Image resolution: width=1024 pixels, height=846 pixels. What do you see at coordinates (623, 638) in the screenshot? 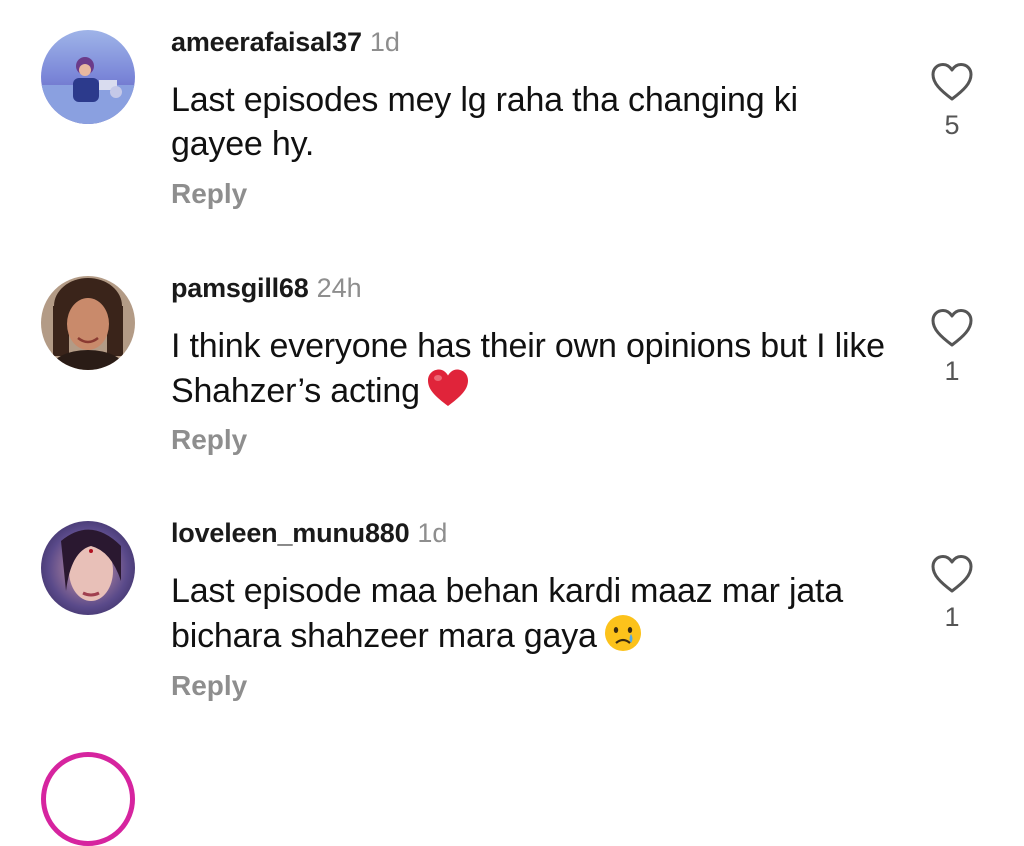
I see `crying-face-emoji` at bounding box center [623, 638].